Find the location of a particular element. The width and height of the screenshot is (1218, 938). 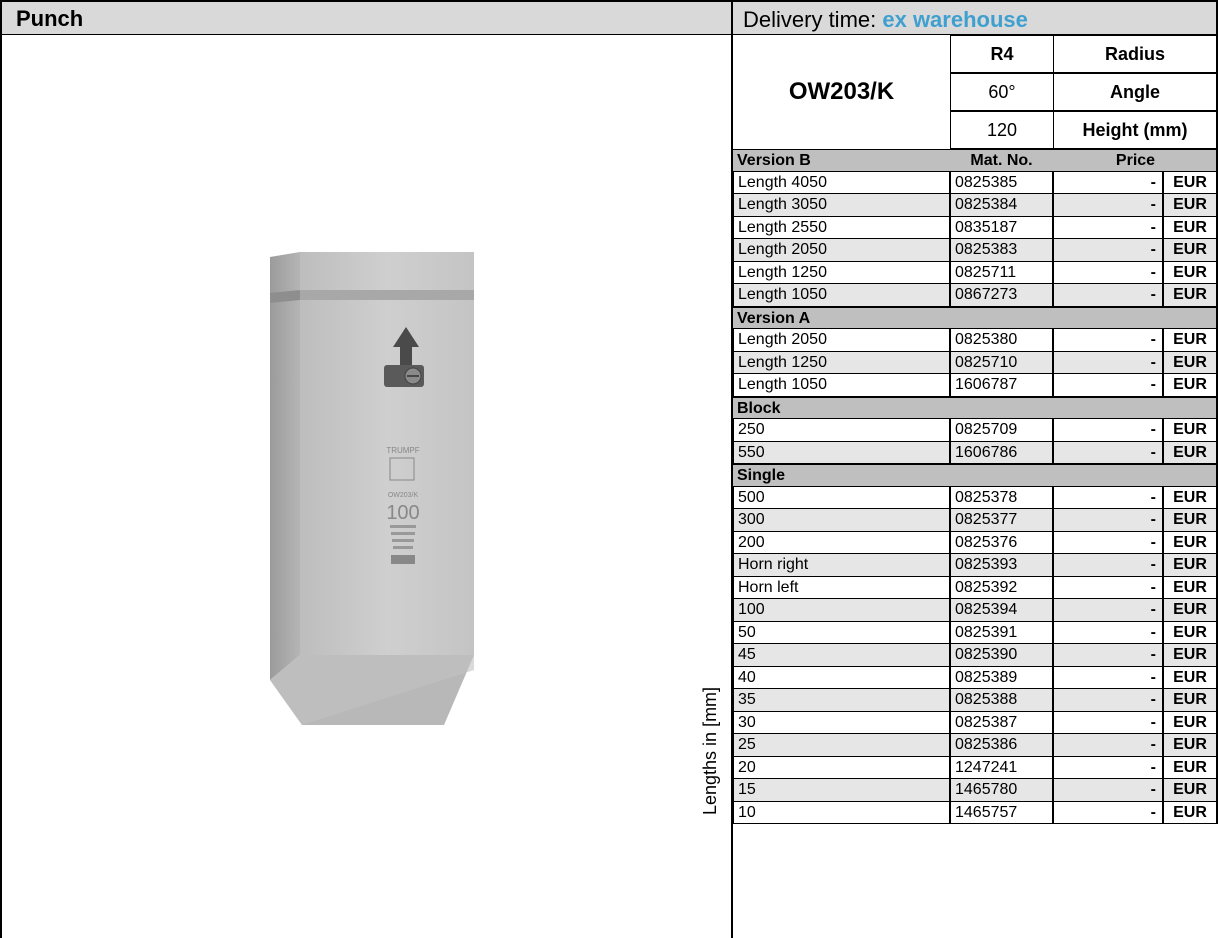

header-product: Punch is located at coordinates (366, 17).